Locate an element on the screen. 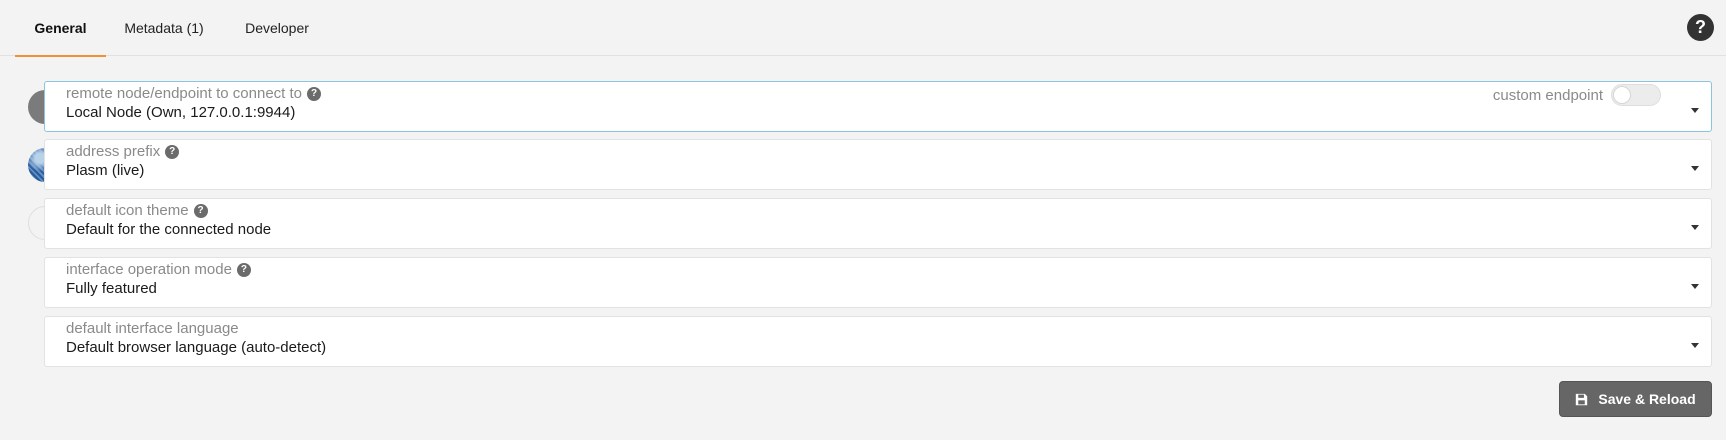 This screenshot has height=440, width=1726. interface-language-label-text: default interface language is located at coordinates (152, 328).